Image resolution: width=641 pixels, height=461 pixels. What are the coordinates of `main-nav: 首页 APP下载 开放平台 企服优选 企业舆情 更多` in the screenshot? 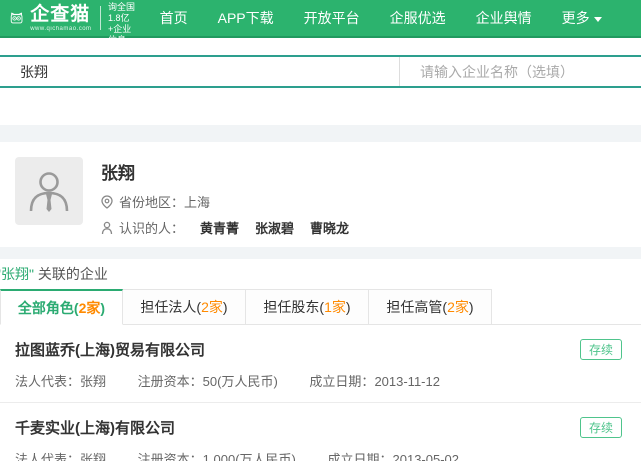 It's located at (396, 18).